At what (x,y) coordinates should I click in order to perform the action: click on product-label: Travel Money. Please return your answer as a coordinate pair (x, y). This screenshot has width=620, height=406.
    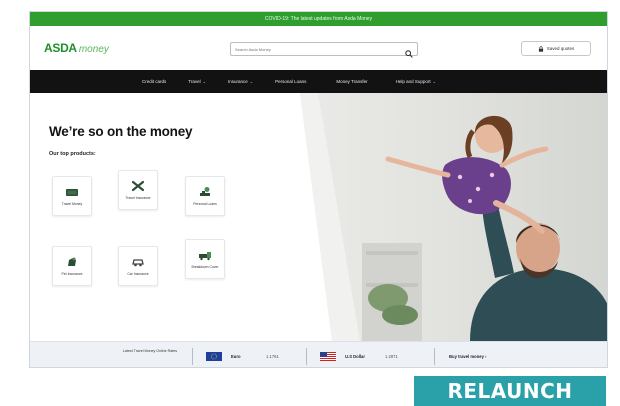
    Looking at the image, I should click on (72, 204).